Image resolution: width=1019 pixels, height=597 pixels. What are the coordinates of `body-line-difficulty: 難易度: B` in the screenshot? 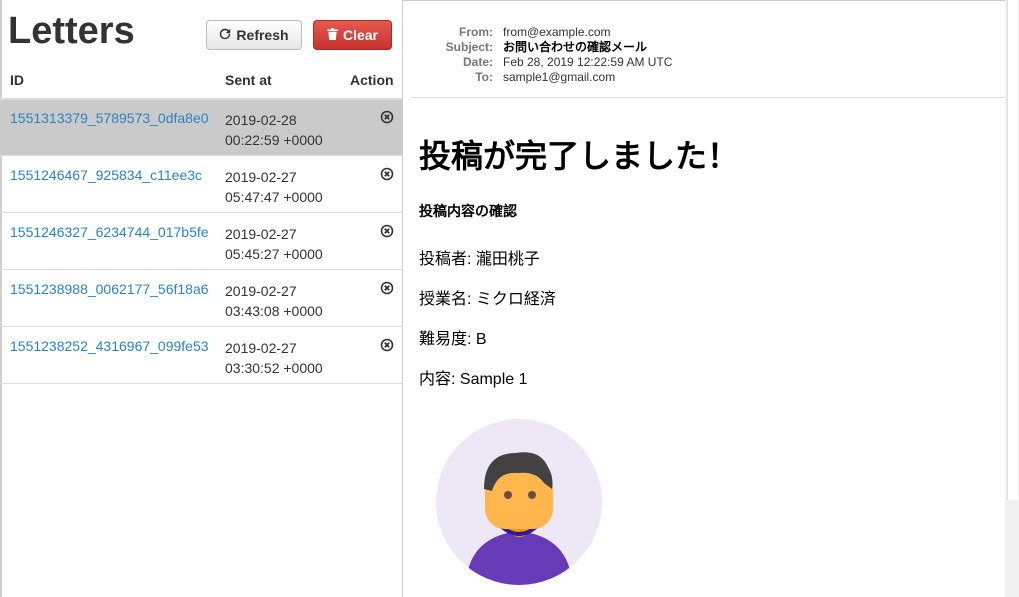 It's located at (453, 339).